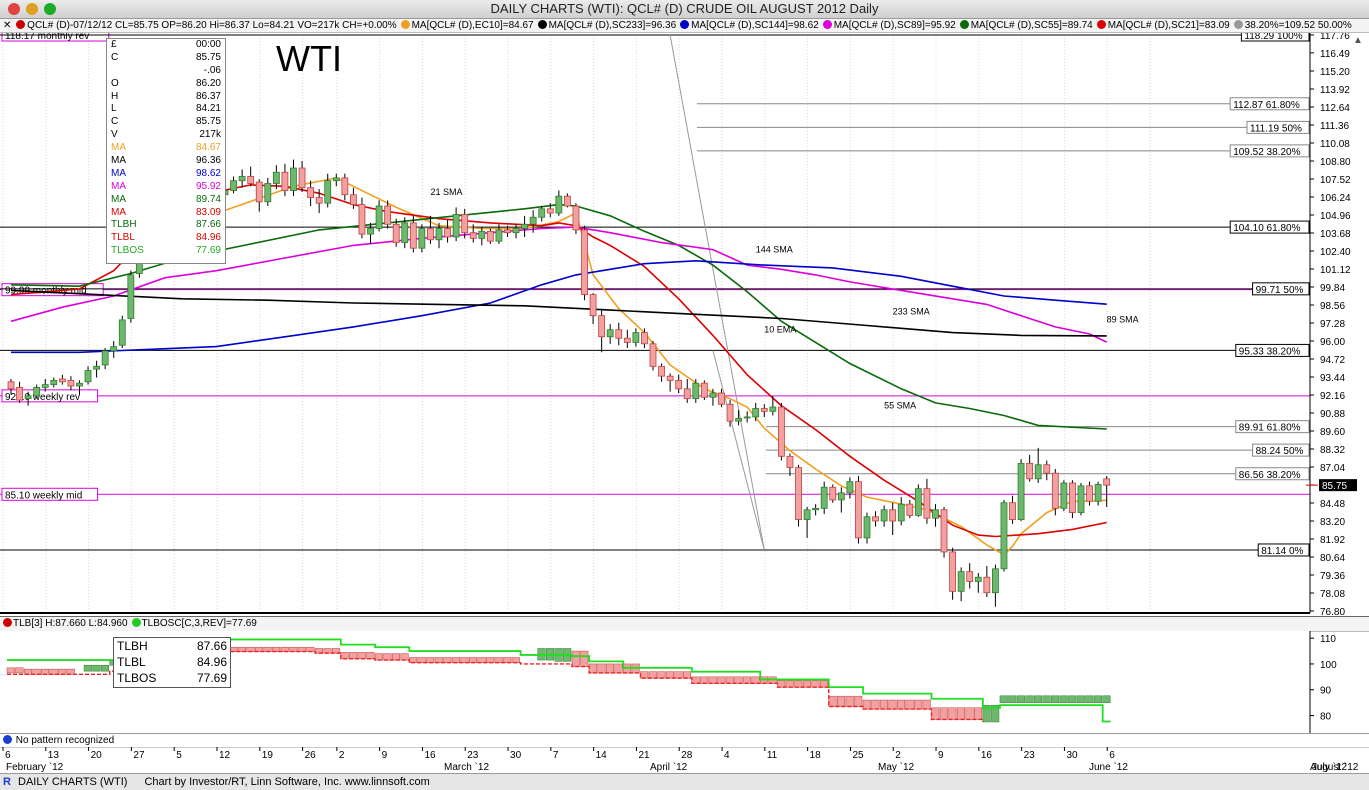 The image size is (1369, 790). What do you see at coordinates (1108, 767) in the screenshot?
I see `month-label: June `12` at bounding box center [1108, 767].